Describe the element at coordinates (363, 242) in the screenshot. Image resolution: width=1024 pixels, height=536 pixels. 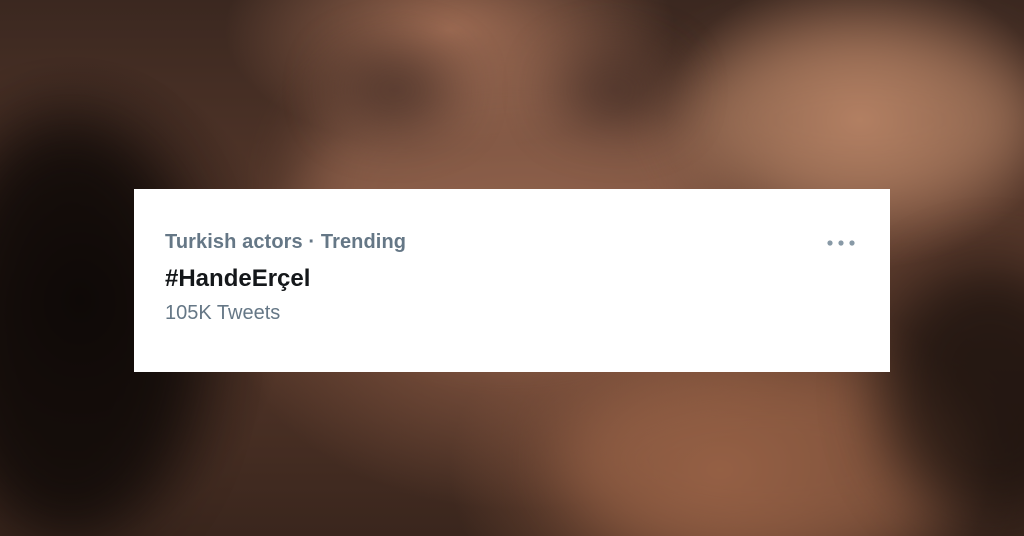
I see `trend-status: Trending` at that location.